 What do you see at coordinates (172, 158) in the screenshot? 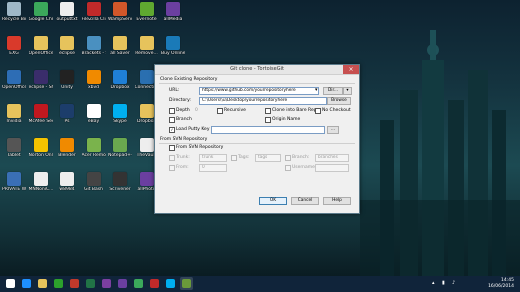
I see `trunk-checkbox` at bounding box center [172, 158].